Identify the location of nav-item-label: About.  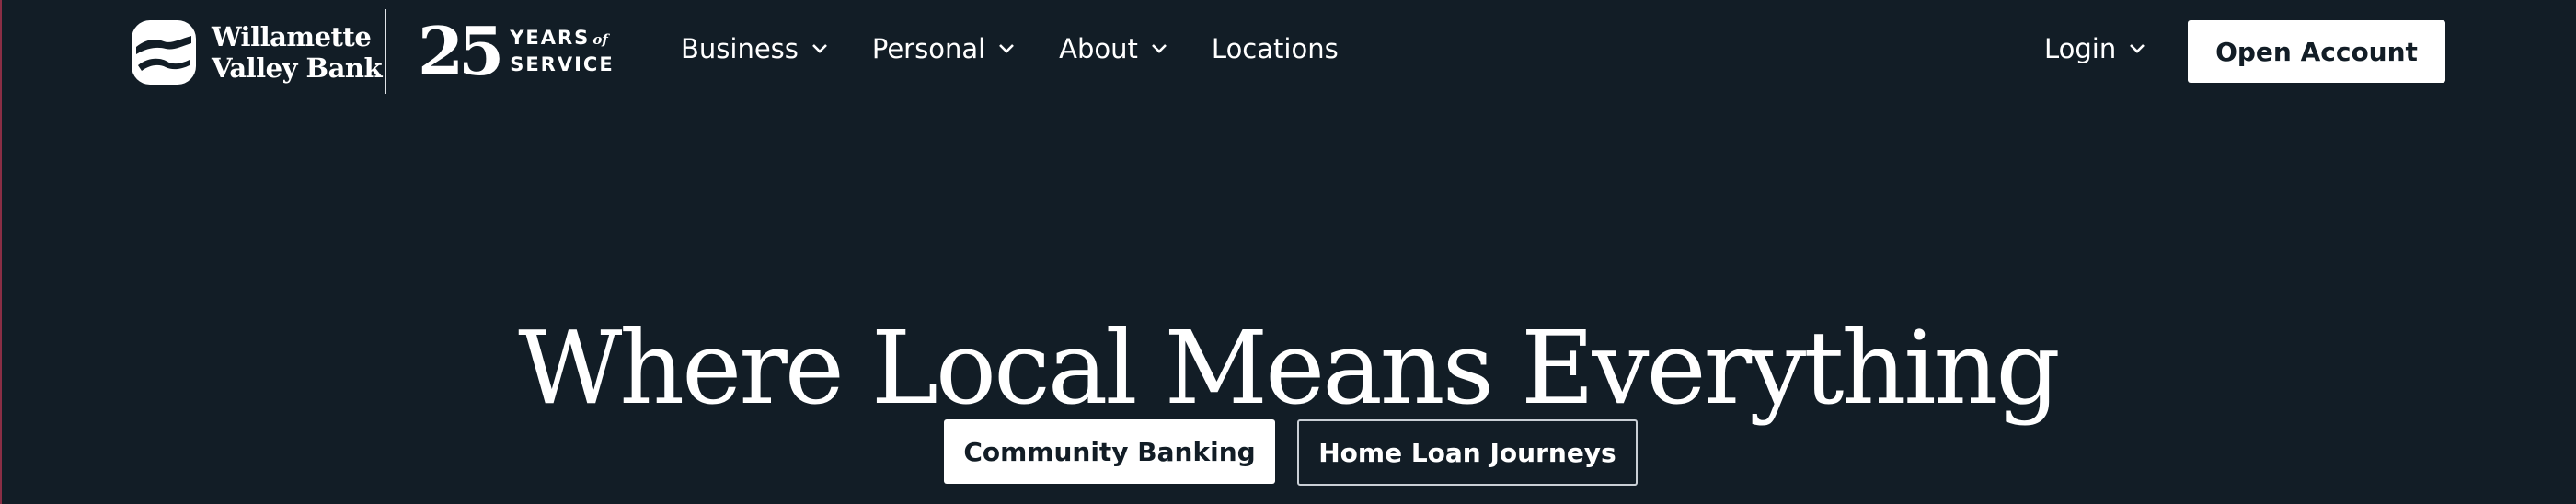
(1098, 48).